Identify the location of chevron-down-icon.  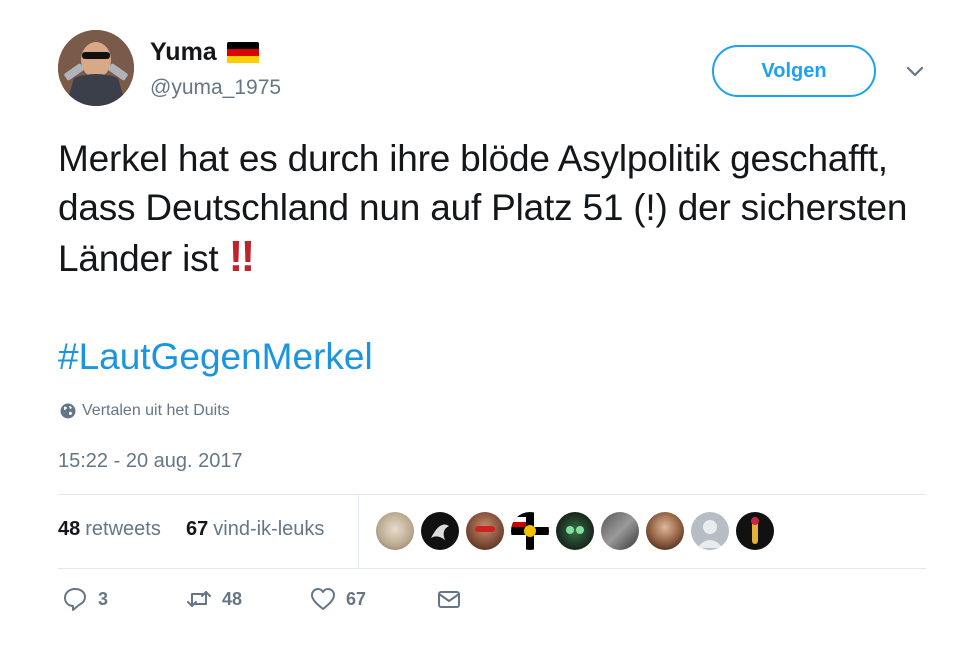
(915, 72).